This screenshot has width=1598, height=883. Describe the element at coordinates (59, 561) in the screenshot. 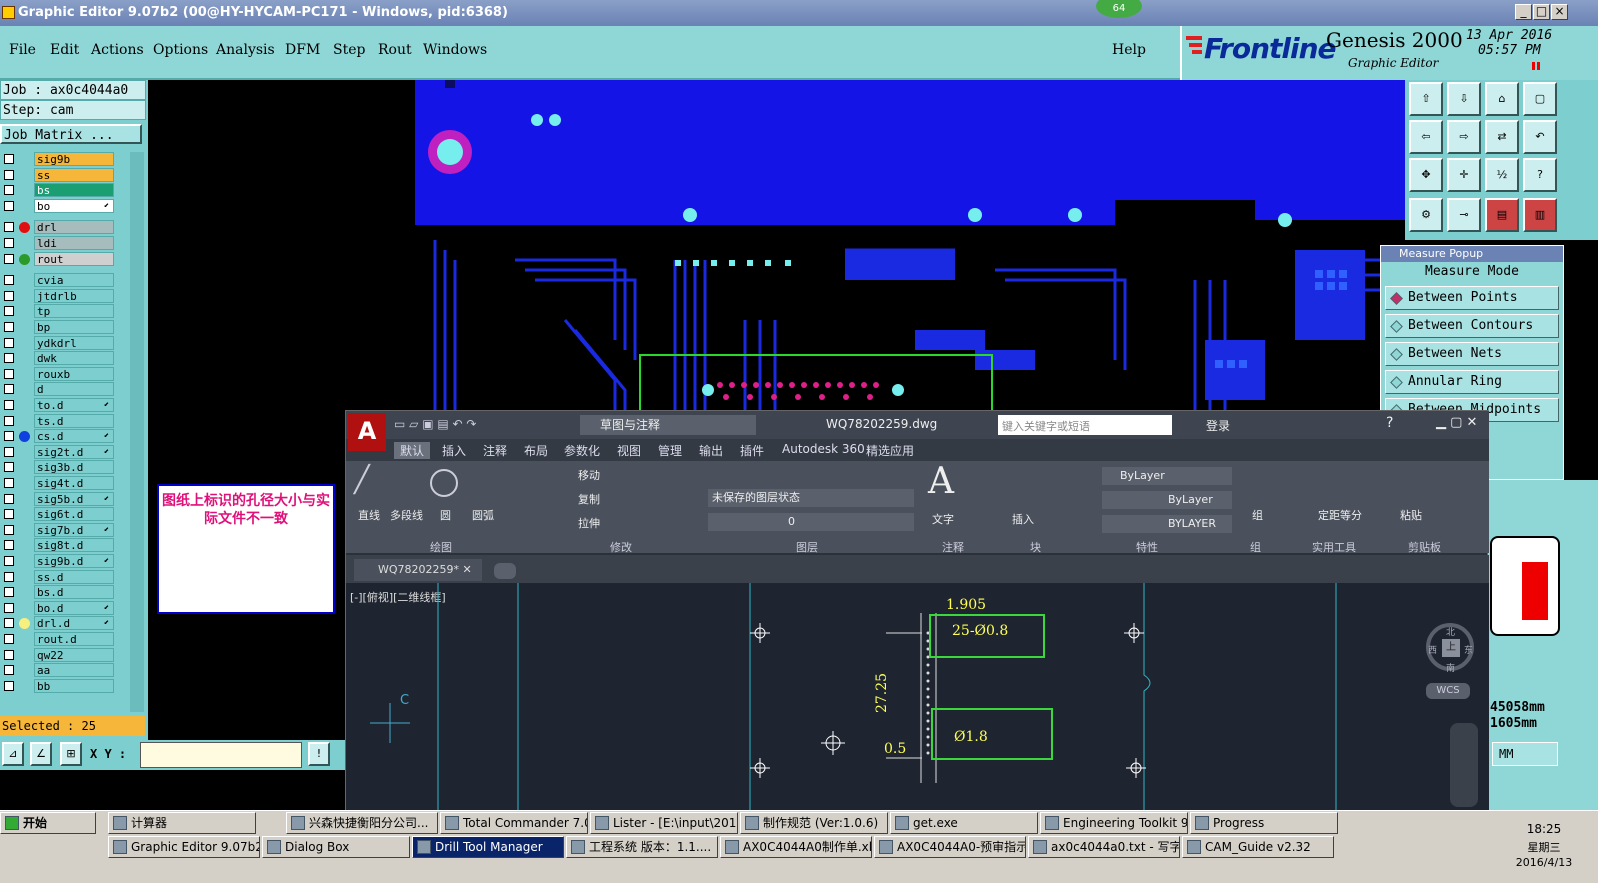

I see `layer-row-sig9b-d: sig9b.d ⬋` at that location.